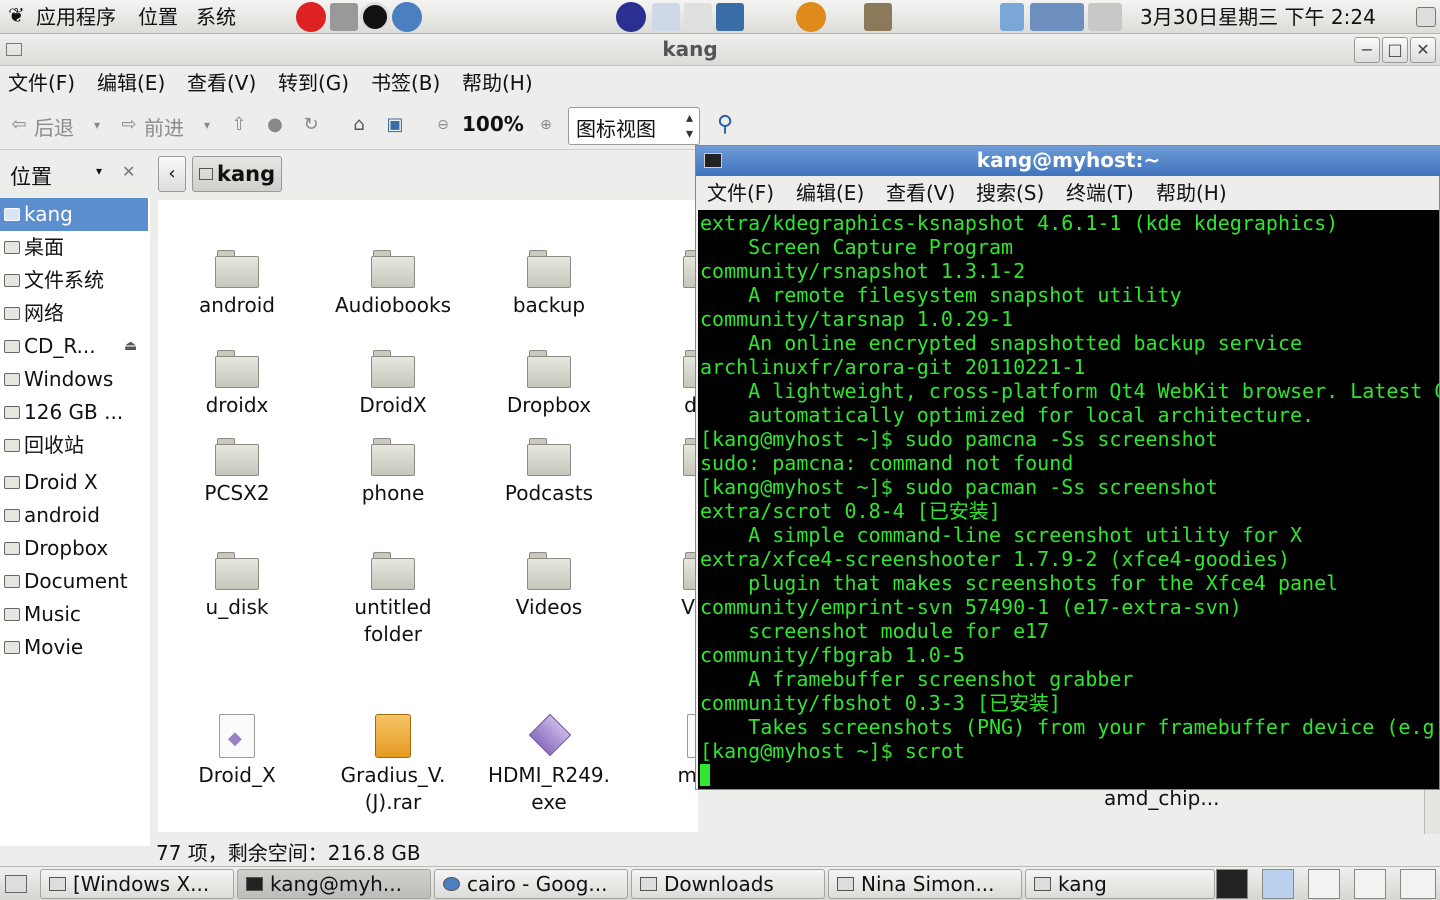 This screenshot has width=1440, height=900. Describe the element at coordinates (662, 384) in the screenshot. I see `file-item: dwh` at that location.